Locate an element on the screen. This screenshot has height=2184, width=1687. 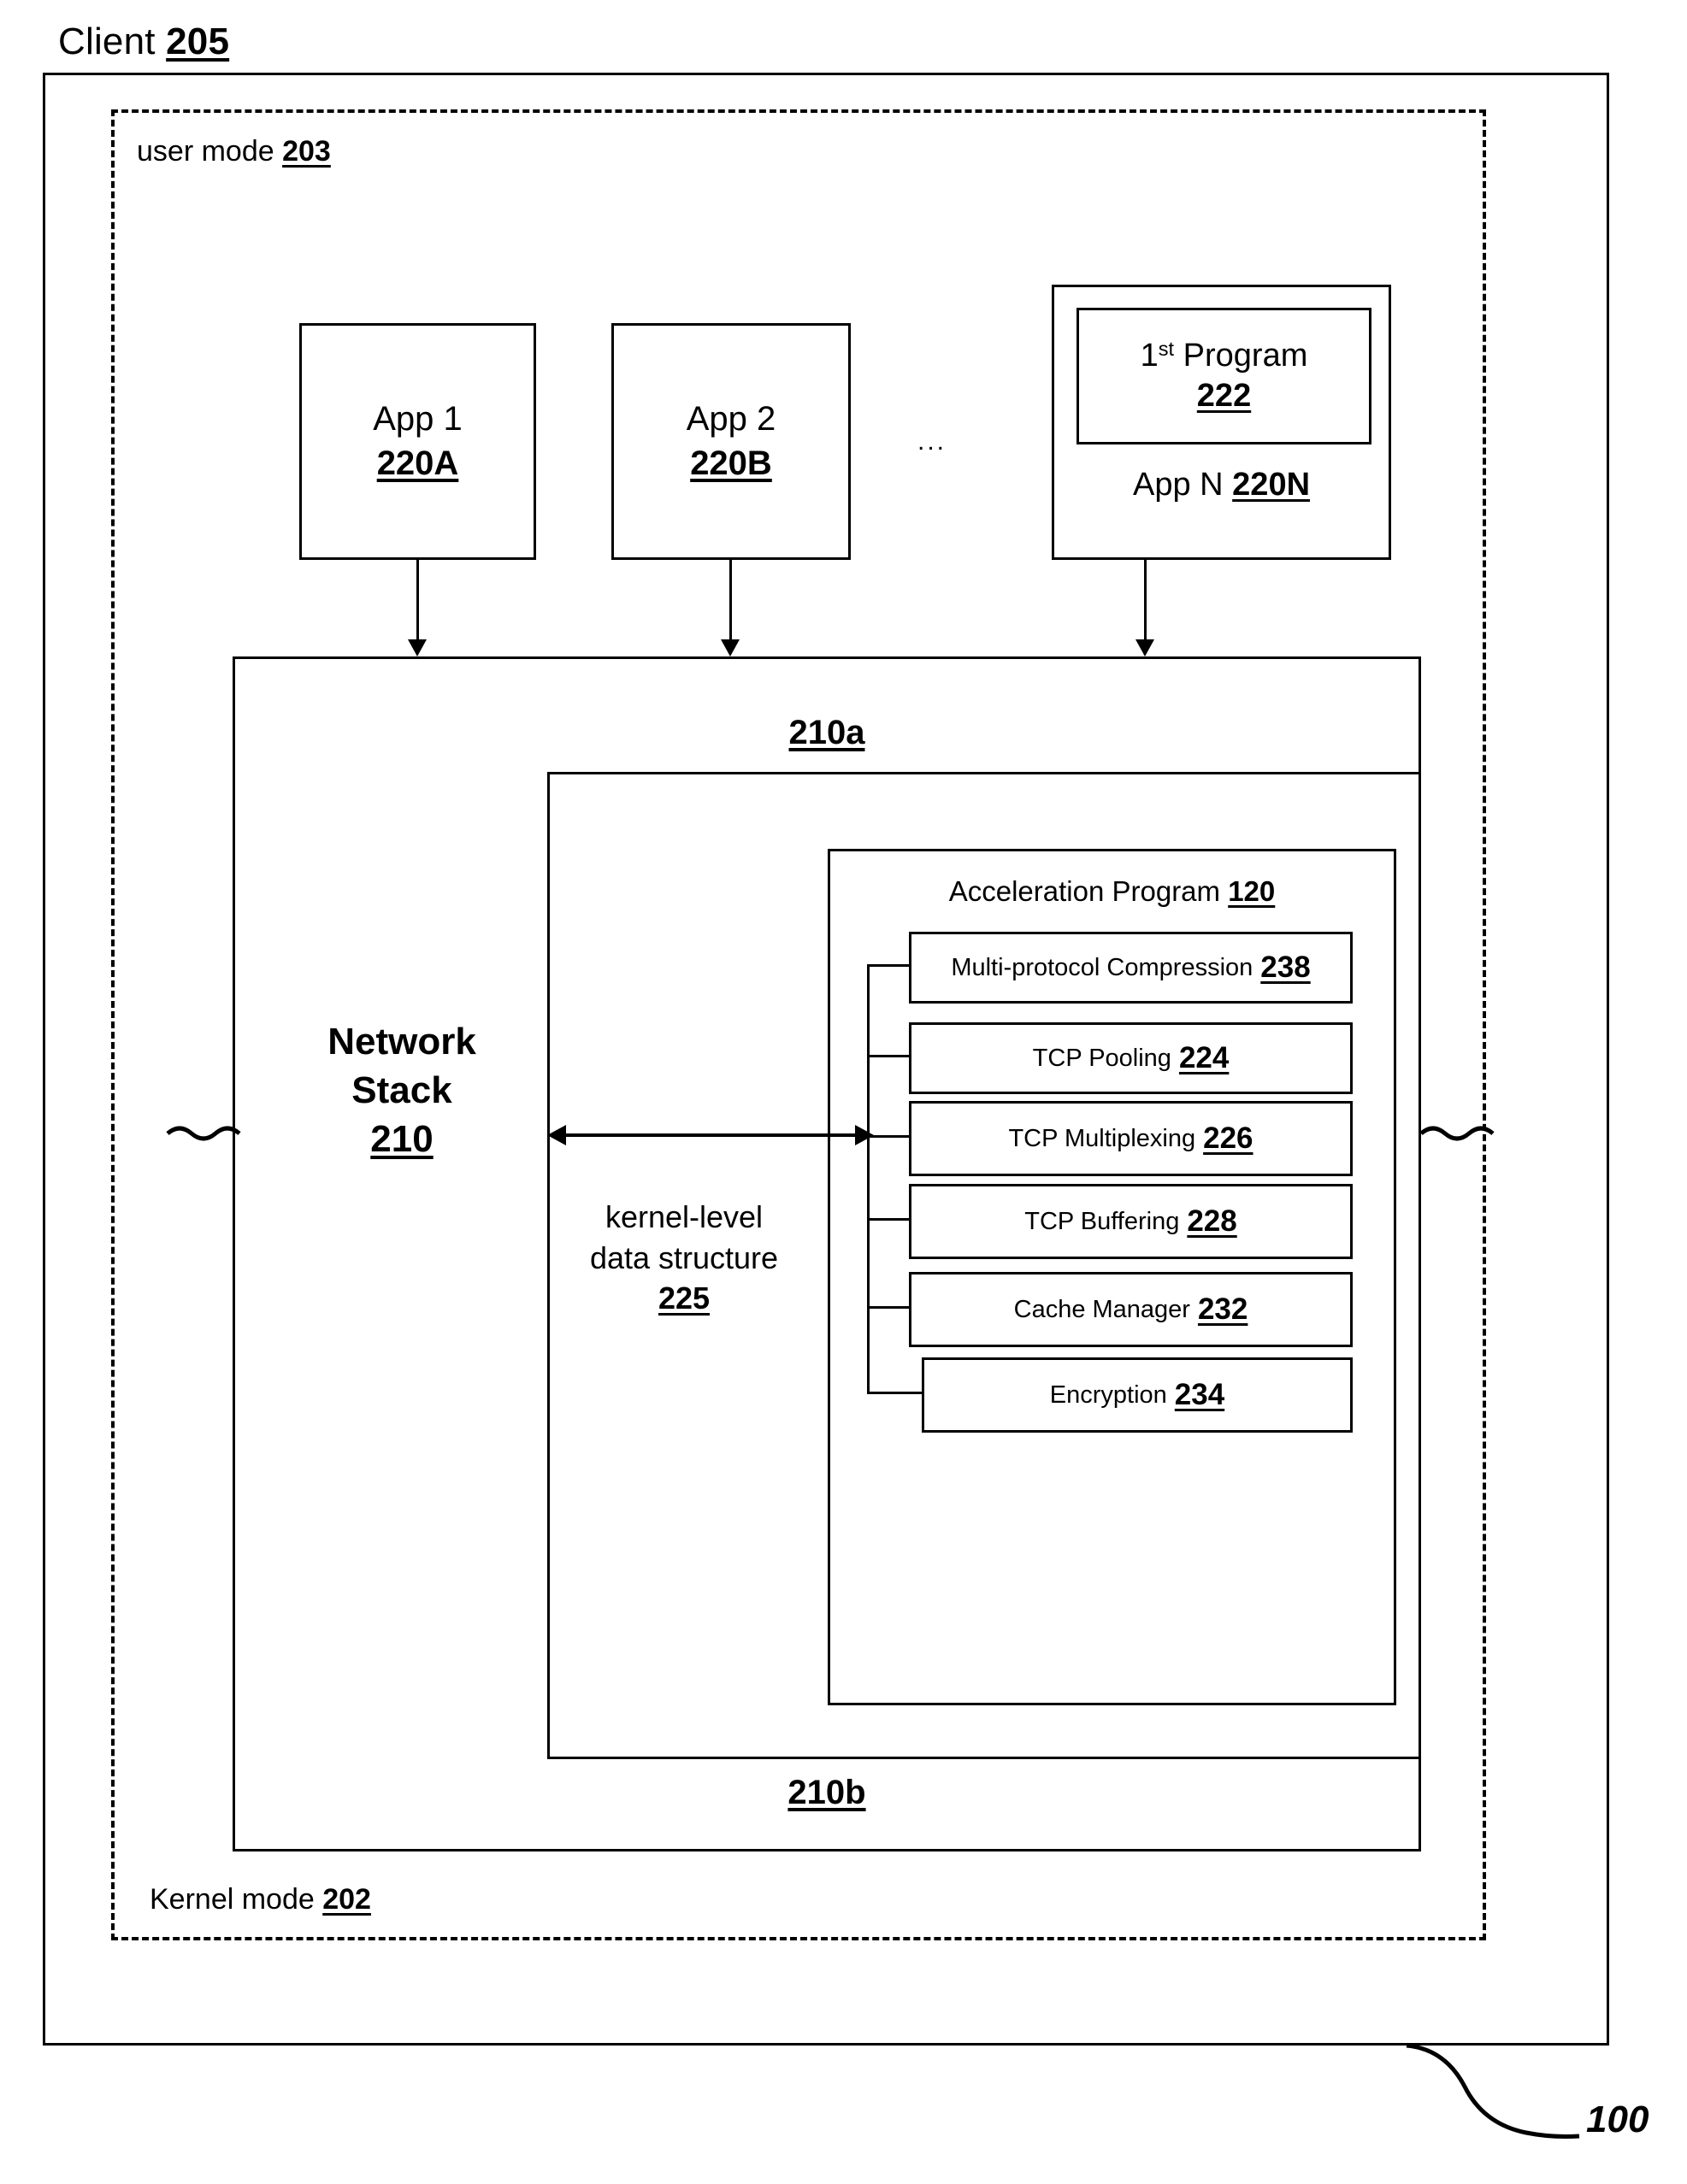
figure-reference-leader-line is located at coordinates (1493, 2091).